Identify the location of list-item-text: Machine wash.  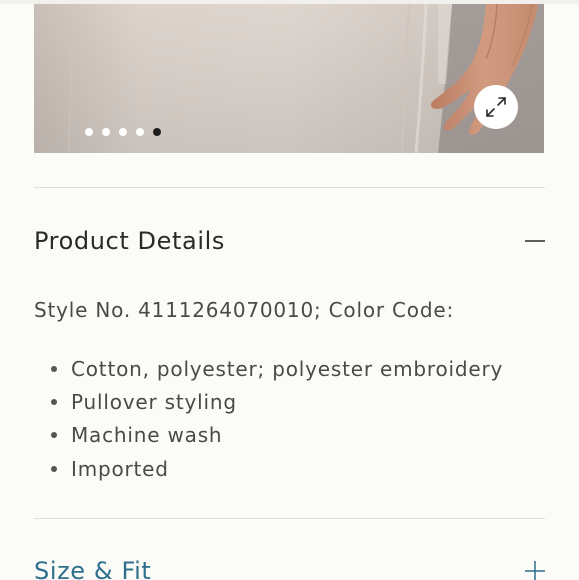
(147, 435).